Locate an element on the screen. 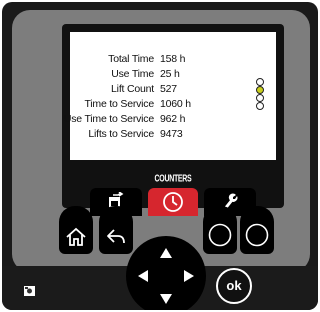 This screenshot has width=320, height=312. row-label: Use Time is located at coordinates (132, 74).